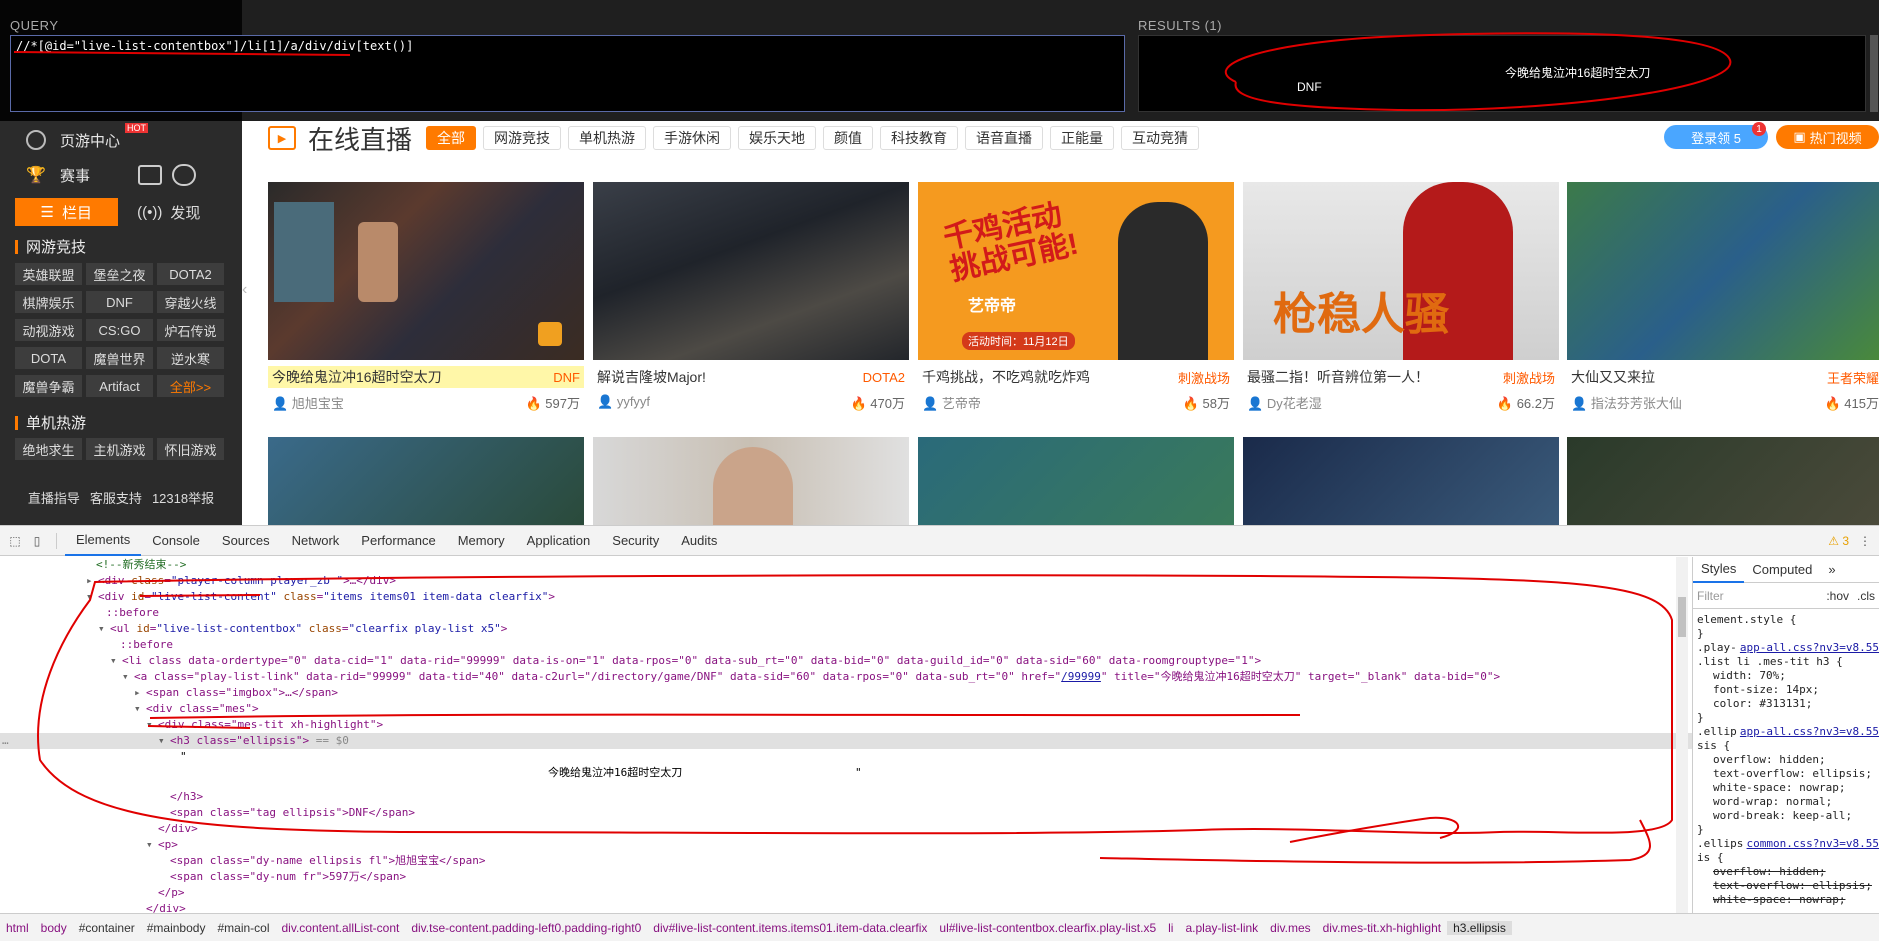 The height and width of the screenshot is (941, 1879). Describe the element at coordinates (481, 541) in the screenshot. I see `devtools-tab: Memory` at that location.